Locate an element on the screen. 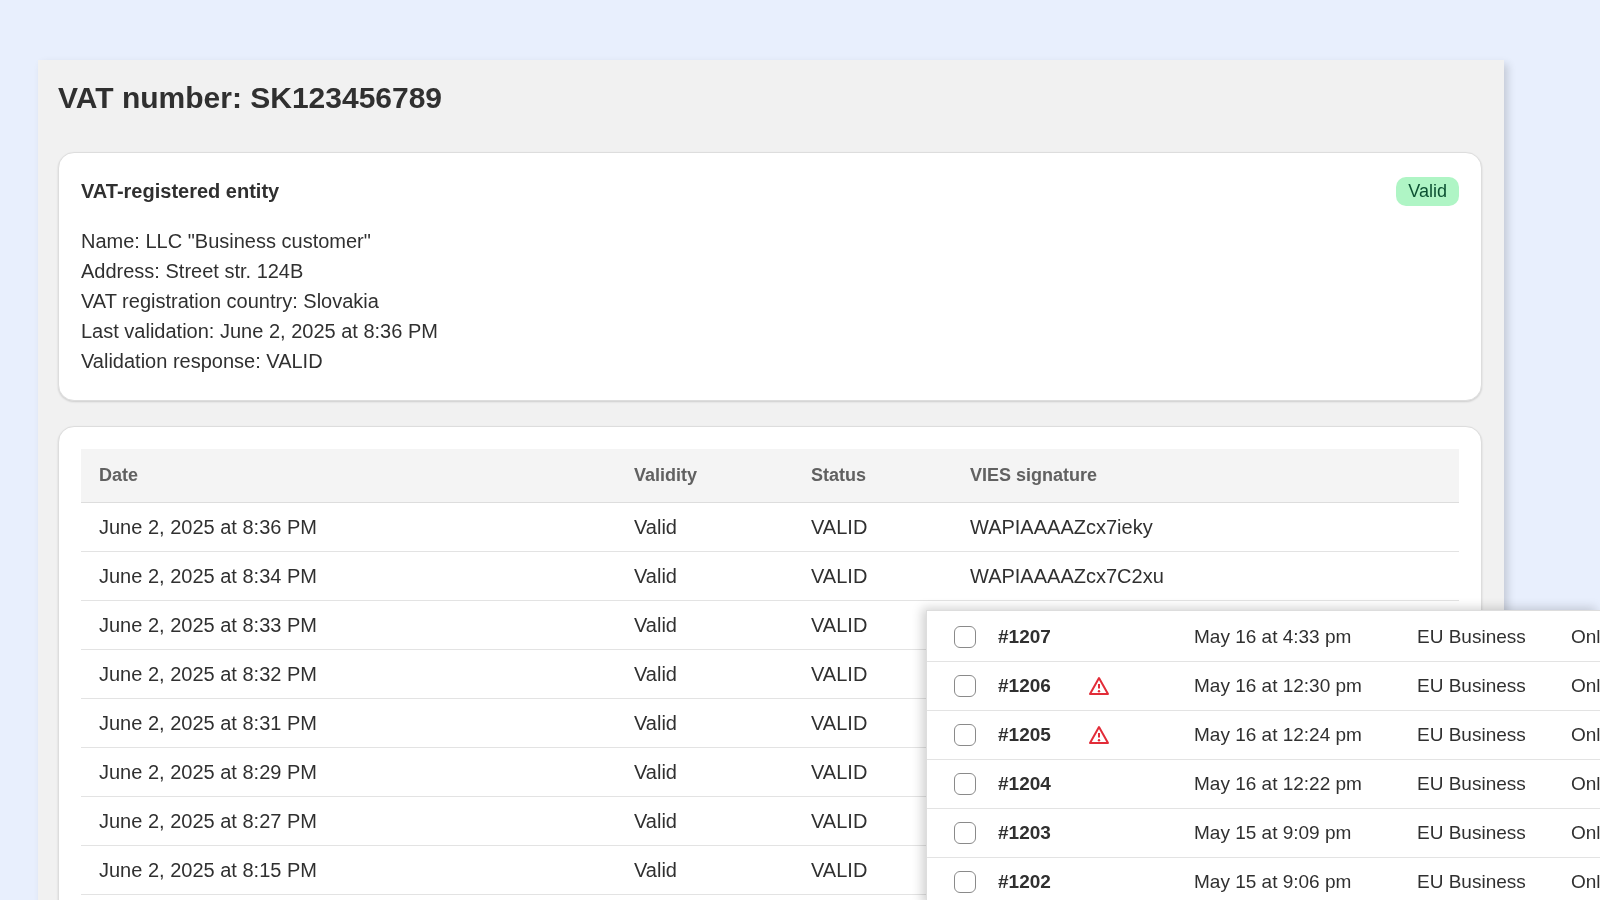 Image resolution: width=1600 pixels, height=900 pixels. table-cell-text: June 2, 2025 at 8:15 PM is located at coordinates (208, 870).